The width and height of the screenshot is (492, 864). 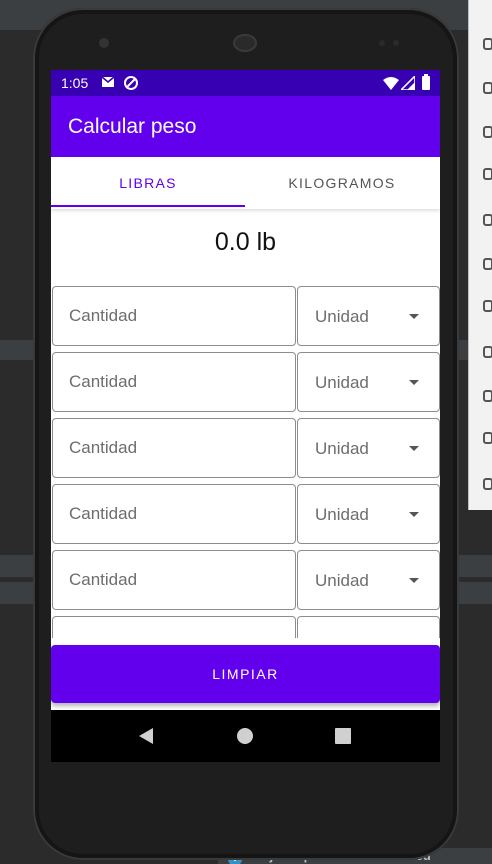 I want to click on front-camera, so click(x=104, y=43).